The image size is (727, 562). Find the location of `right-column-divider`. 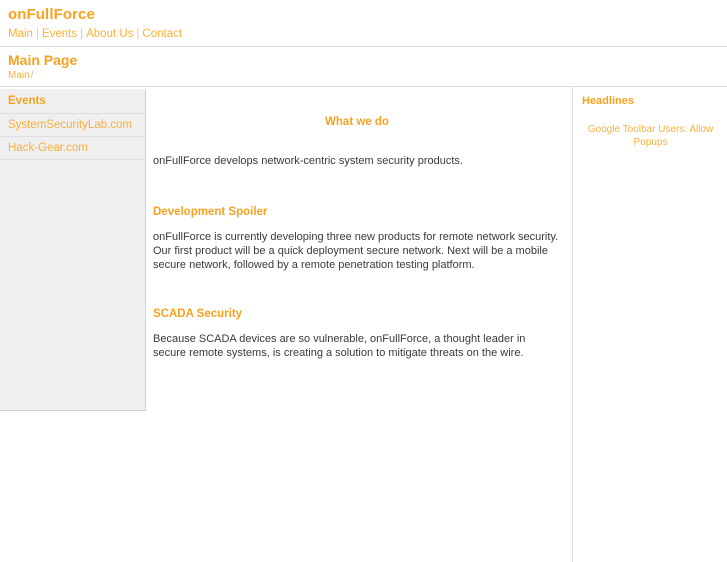

right-column-divider is located at coordinates (572, 324).